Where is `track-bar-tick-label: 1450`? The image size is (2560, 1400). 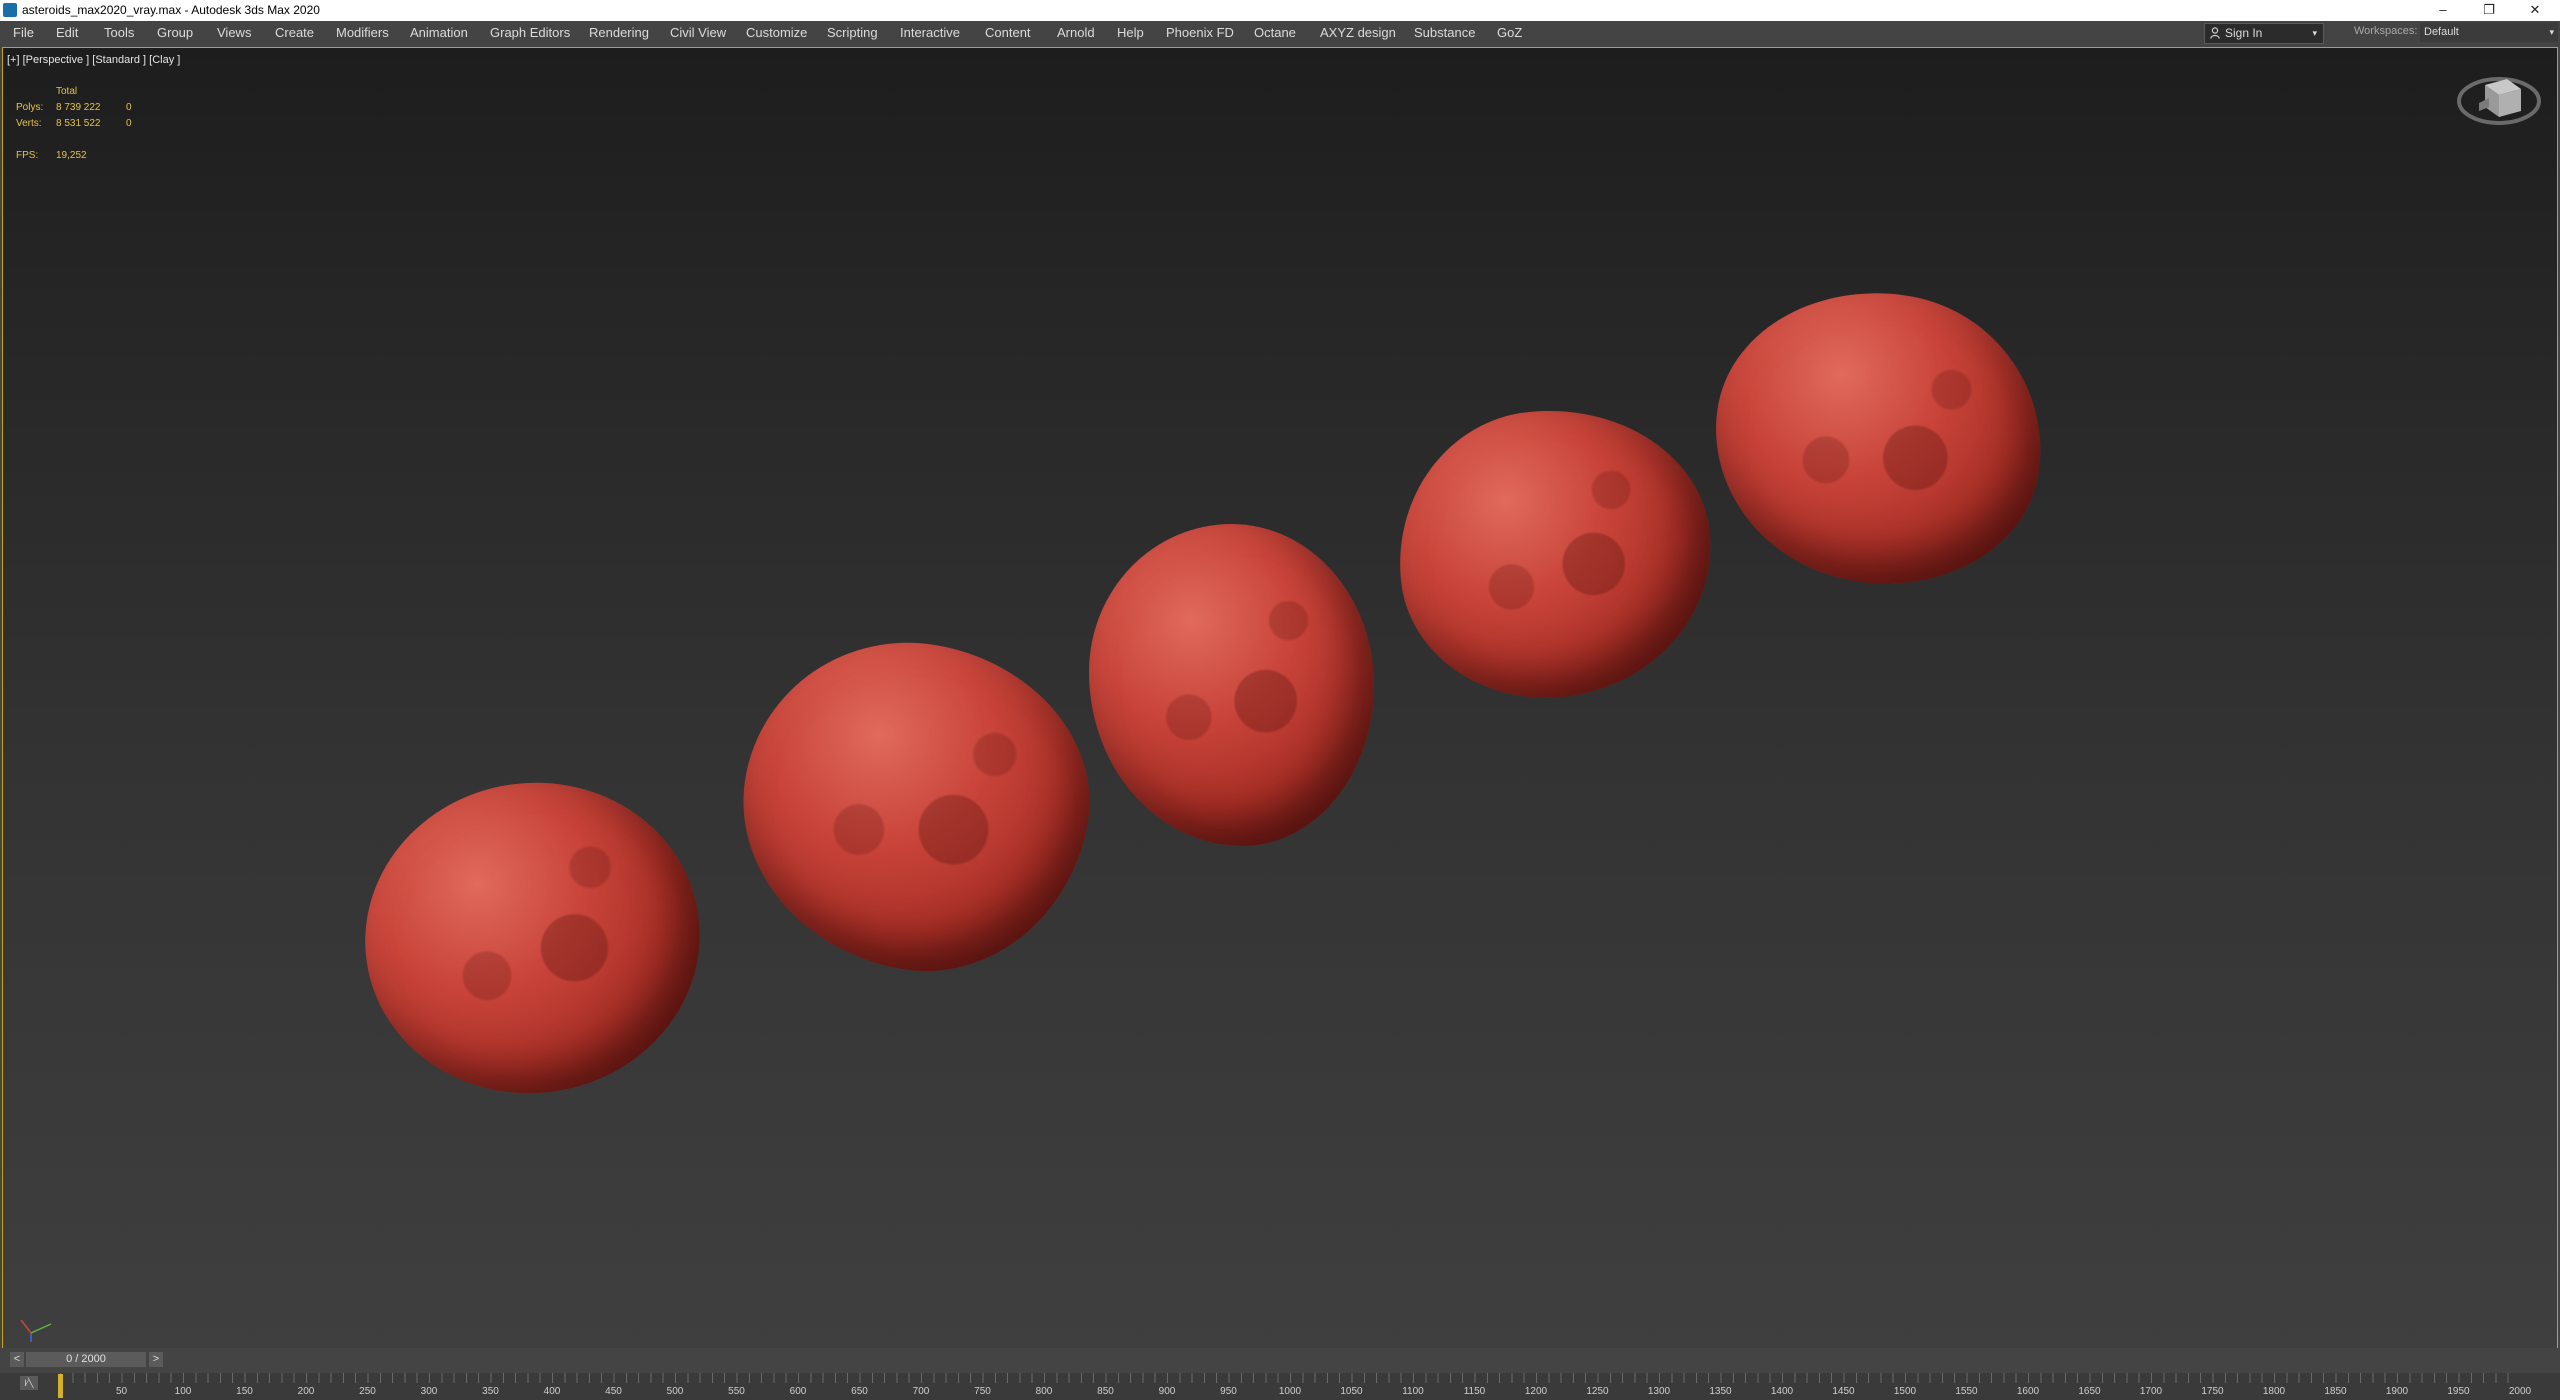 track-bar-tick-label: 1450 is located at coordinates (1843, 1391).